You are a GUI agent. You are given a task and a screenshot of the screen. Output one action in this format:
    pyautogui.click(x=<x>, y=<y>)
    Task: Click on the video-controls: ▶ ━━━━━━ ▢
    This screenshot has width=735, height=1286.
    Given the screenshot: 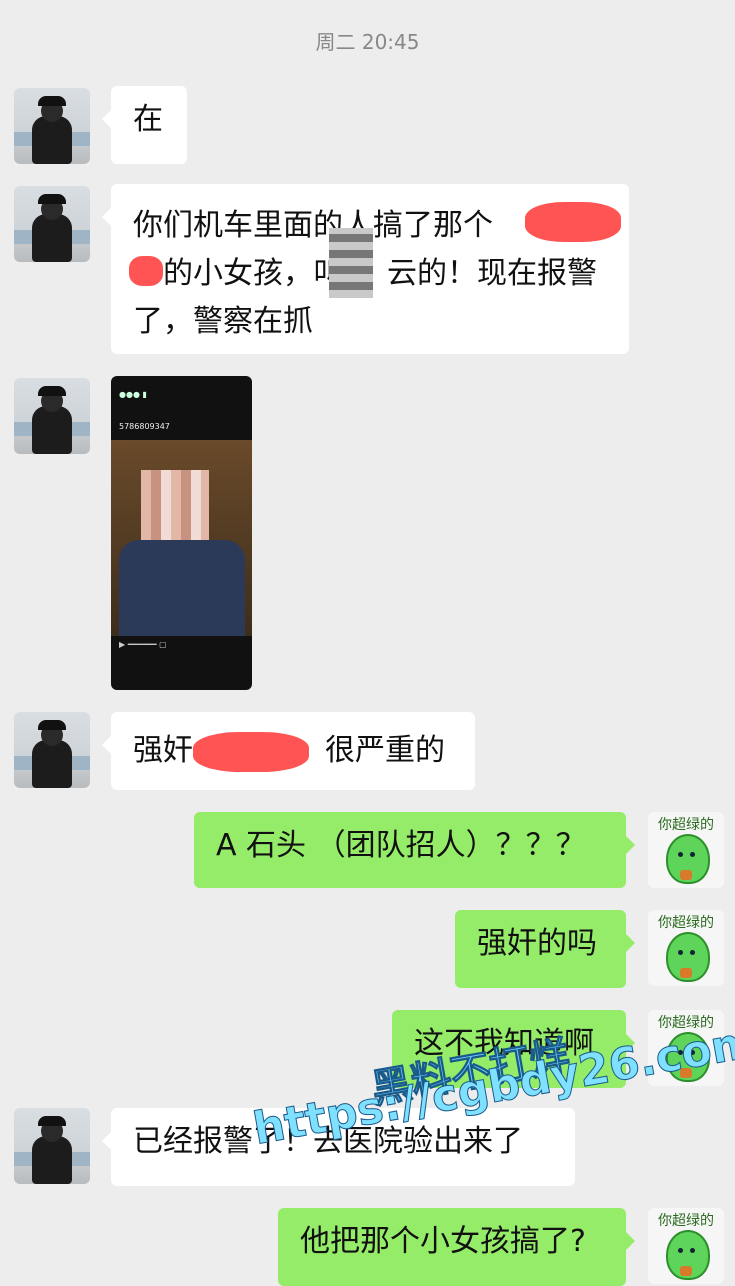 What is the action you would take?
    pyautogui.click(x=143, y=644)
    